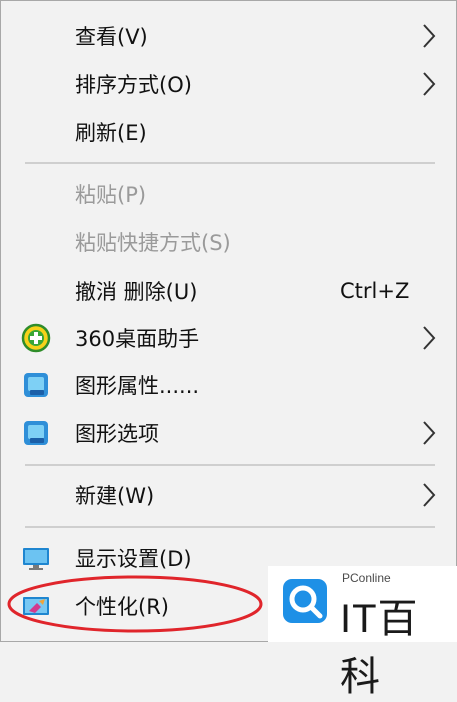 This screenshot has width=457, height=702. I want to click on watermark: PConline IT百科, so click(362, 632).